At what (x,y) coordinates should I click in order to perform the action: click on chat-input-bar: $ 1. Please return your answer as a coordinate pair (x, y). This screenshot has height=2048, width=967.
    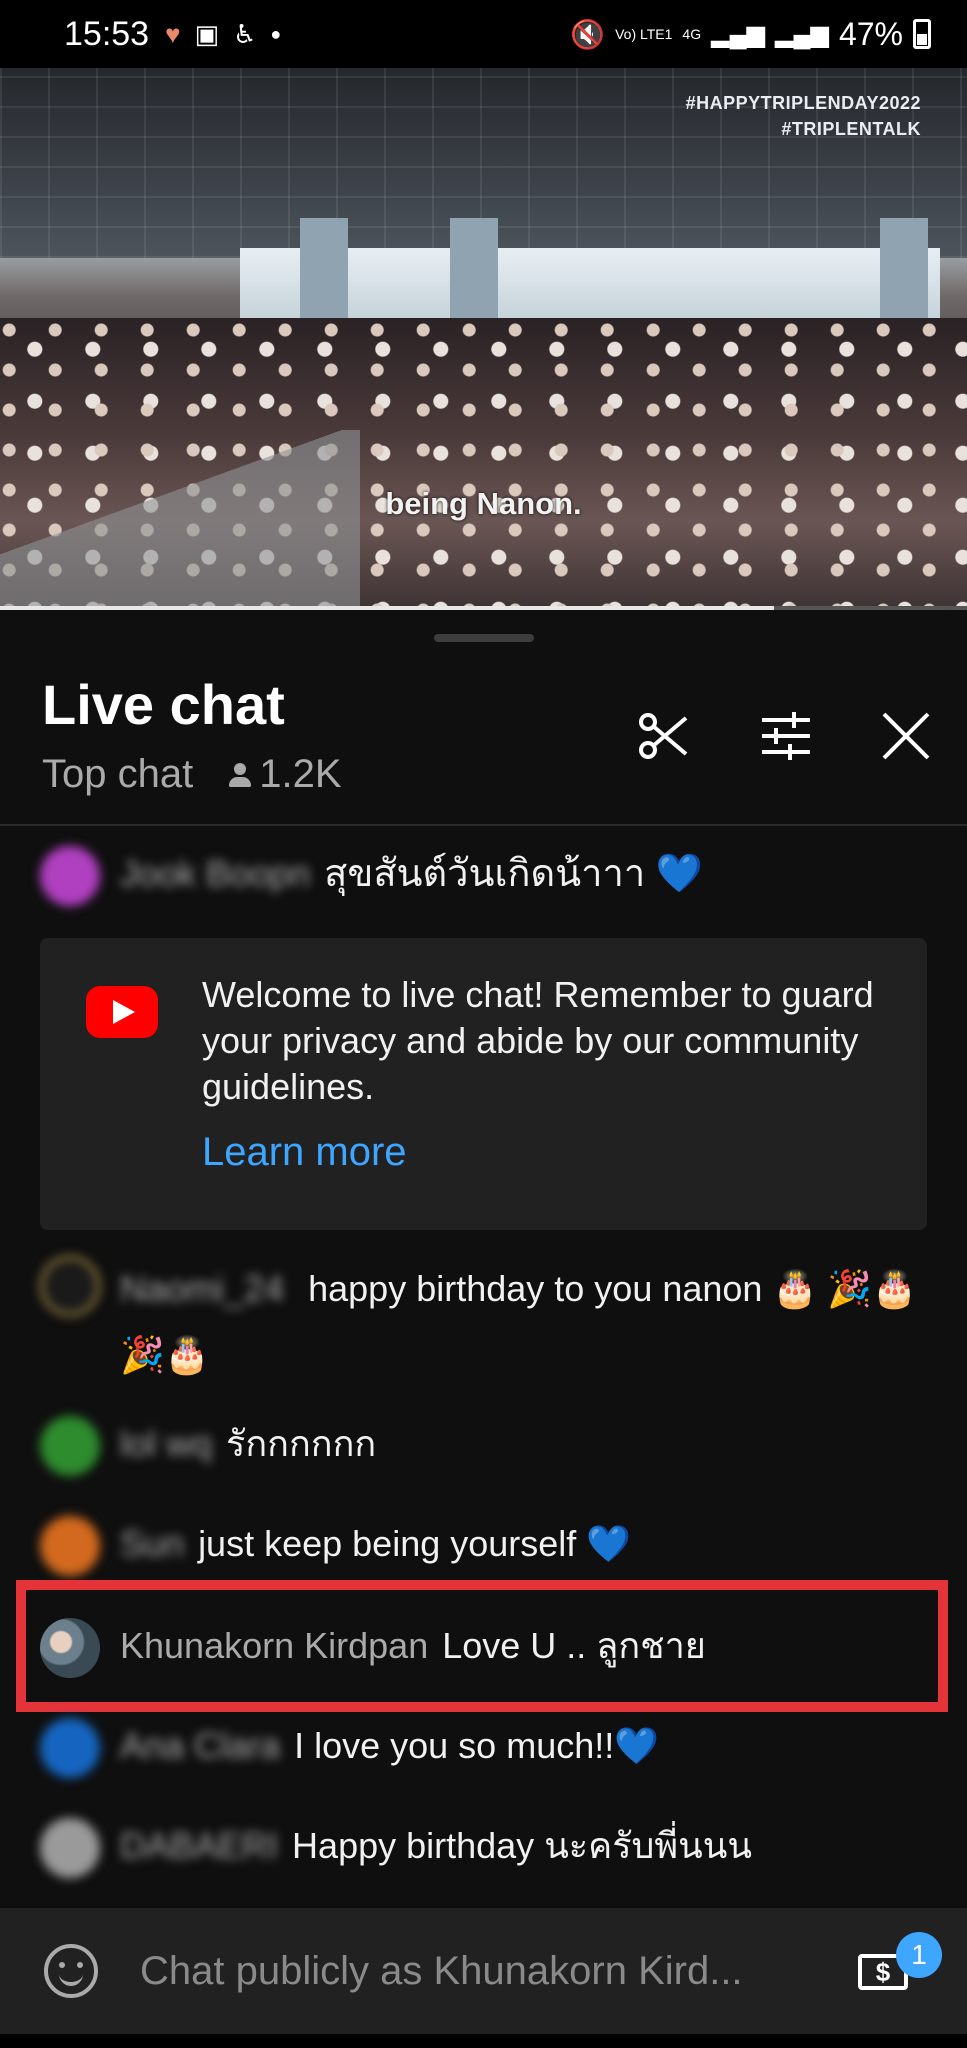
    Looking at the image, I should click on (483, 1971).